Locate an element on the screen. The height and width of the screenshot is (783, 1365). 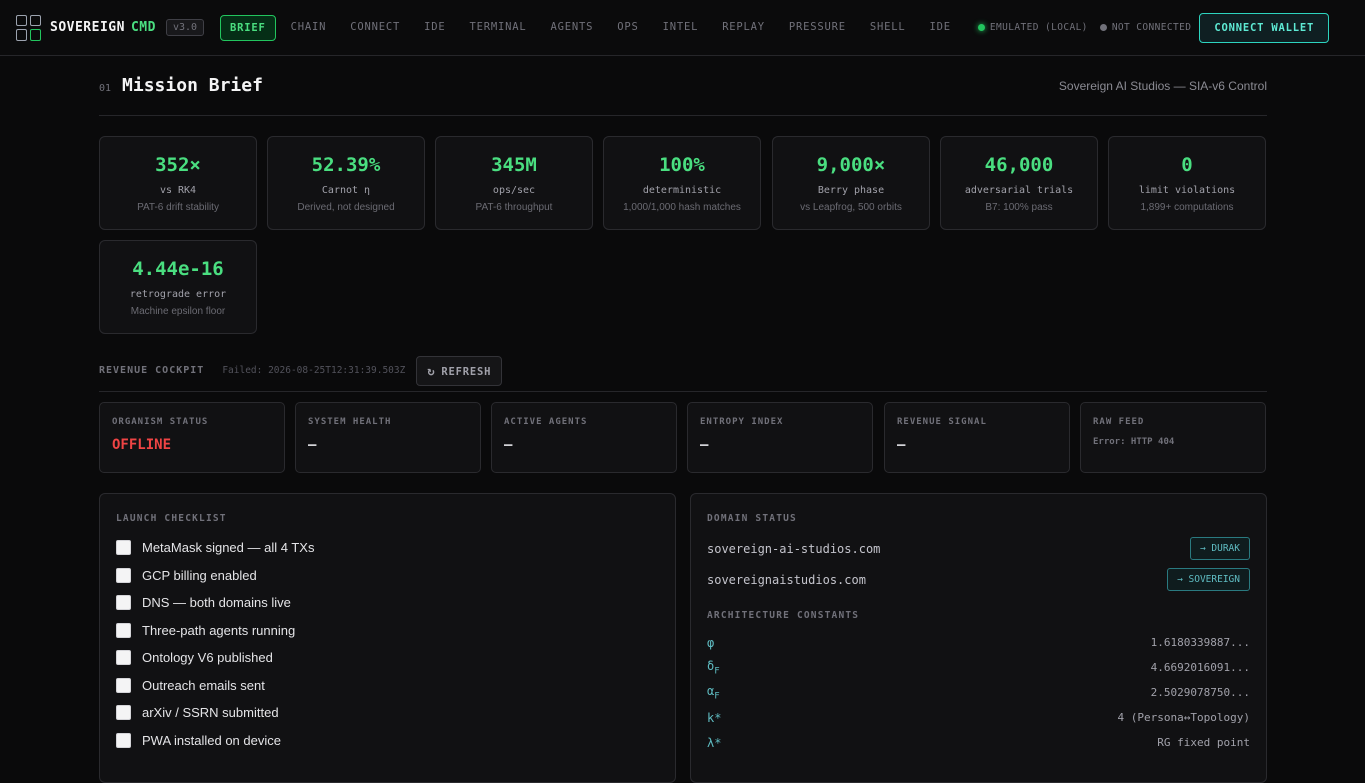
metric-sub: B7: 100% pass is located at coordinates (1019, 207).